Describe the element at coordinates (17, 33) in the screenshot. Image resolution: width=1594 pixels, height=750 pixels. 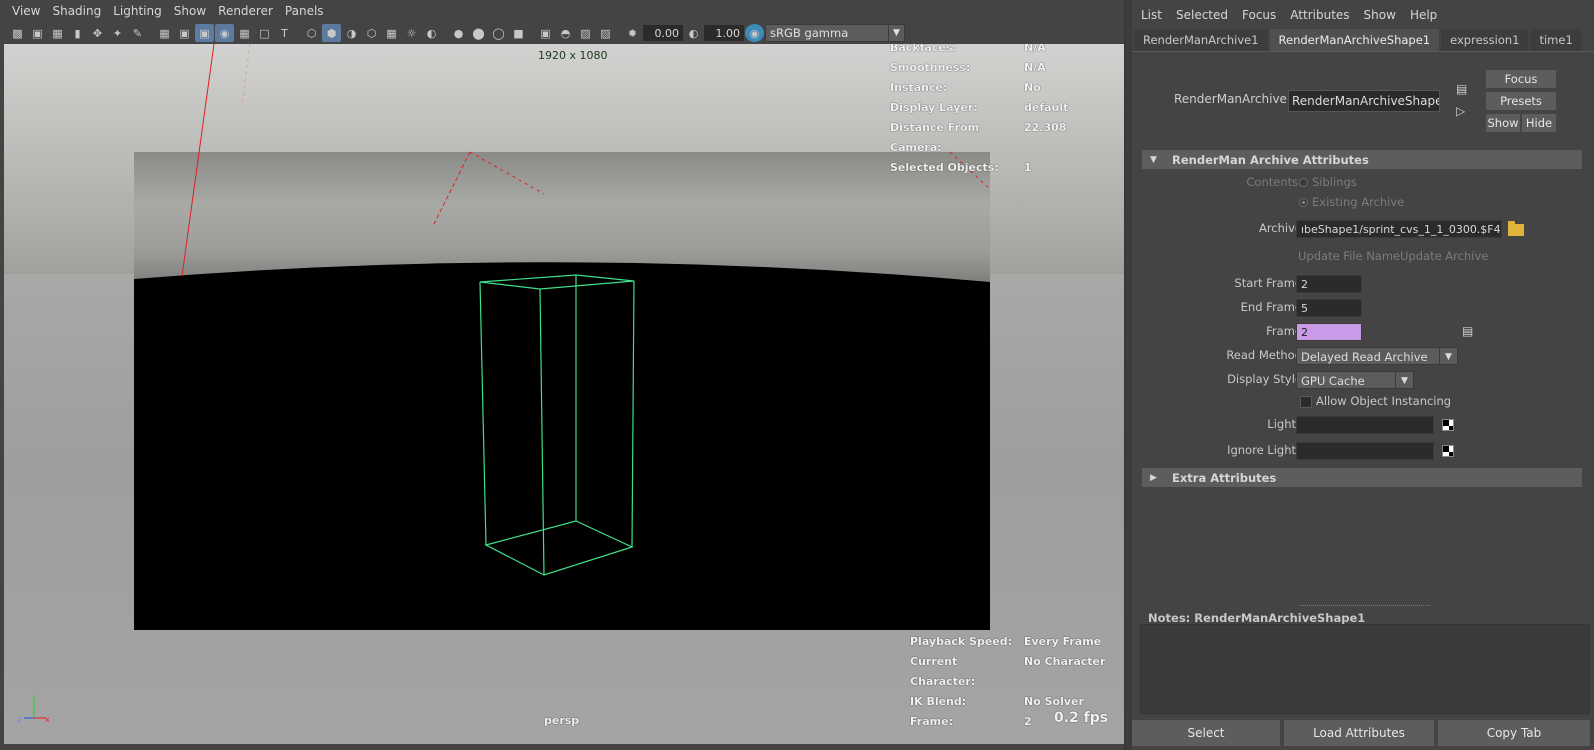
I see `camera-select-icon: ▩` at that location.